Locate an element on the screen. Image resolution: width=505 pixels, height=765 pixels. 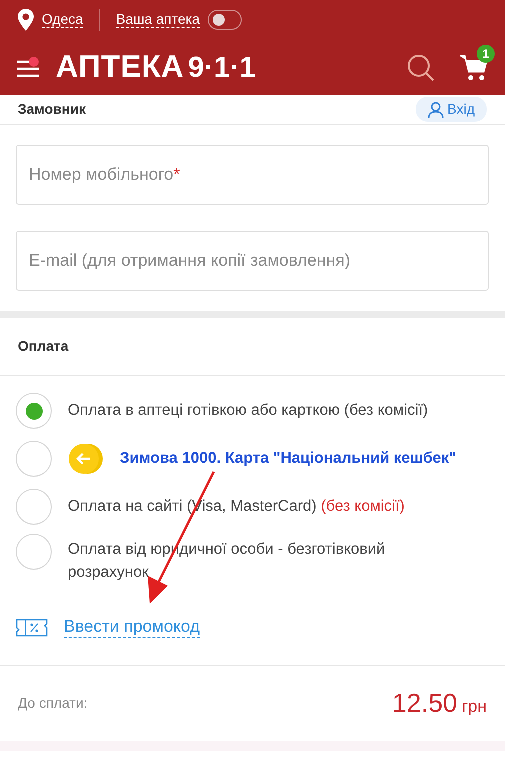
logo-digits: 9·1·1 is located at coordinates (222, 68).